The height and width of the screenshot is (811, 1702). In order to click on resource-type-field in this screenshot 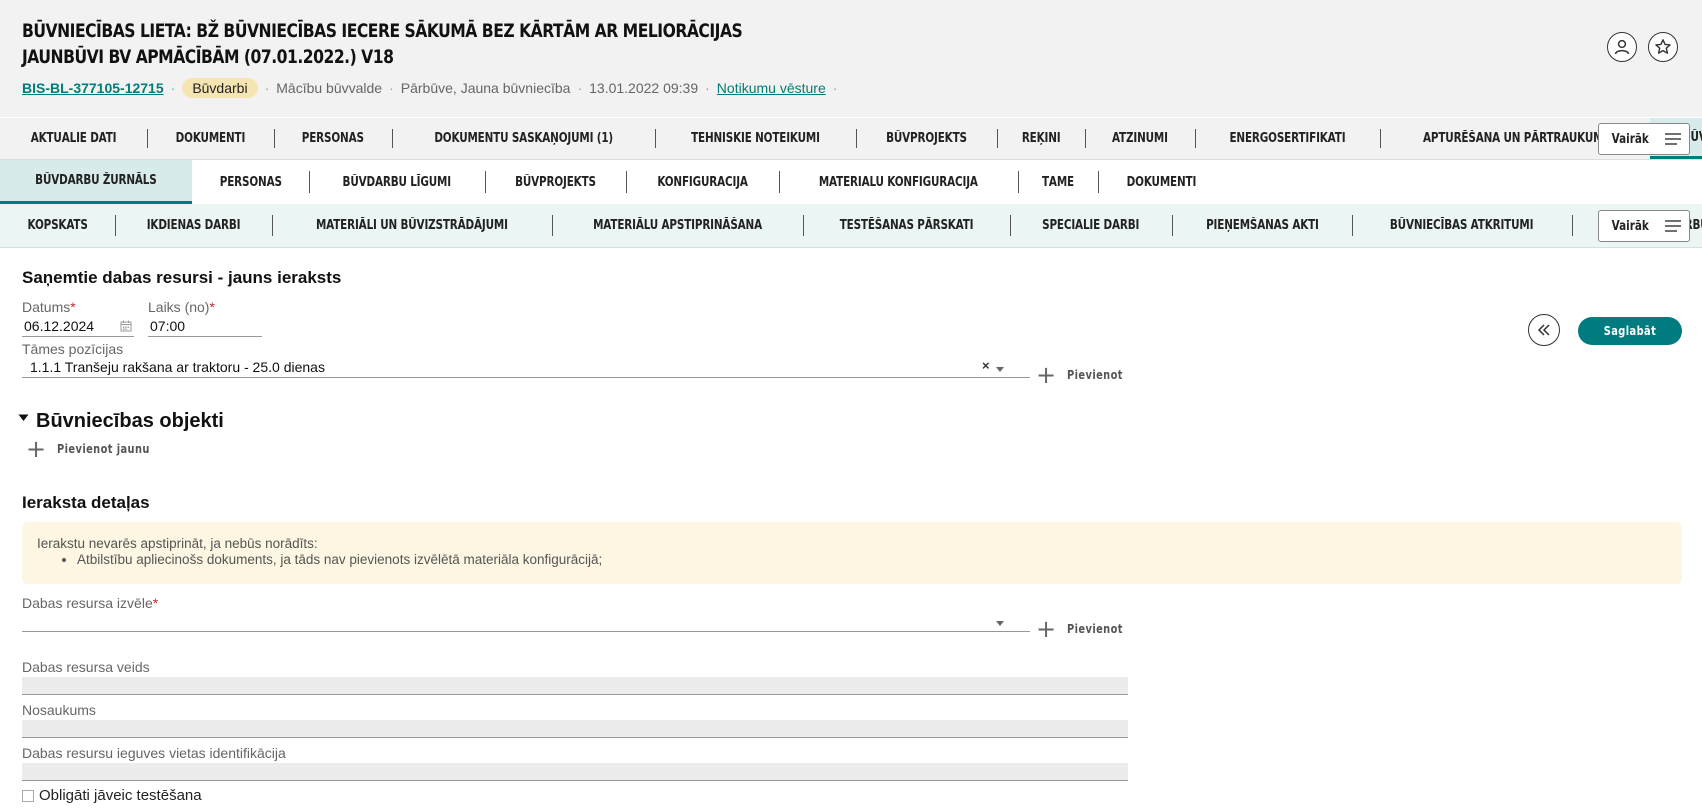, I will do `click(575, 686)`.